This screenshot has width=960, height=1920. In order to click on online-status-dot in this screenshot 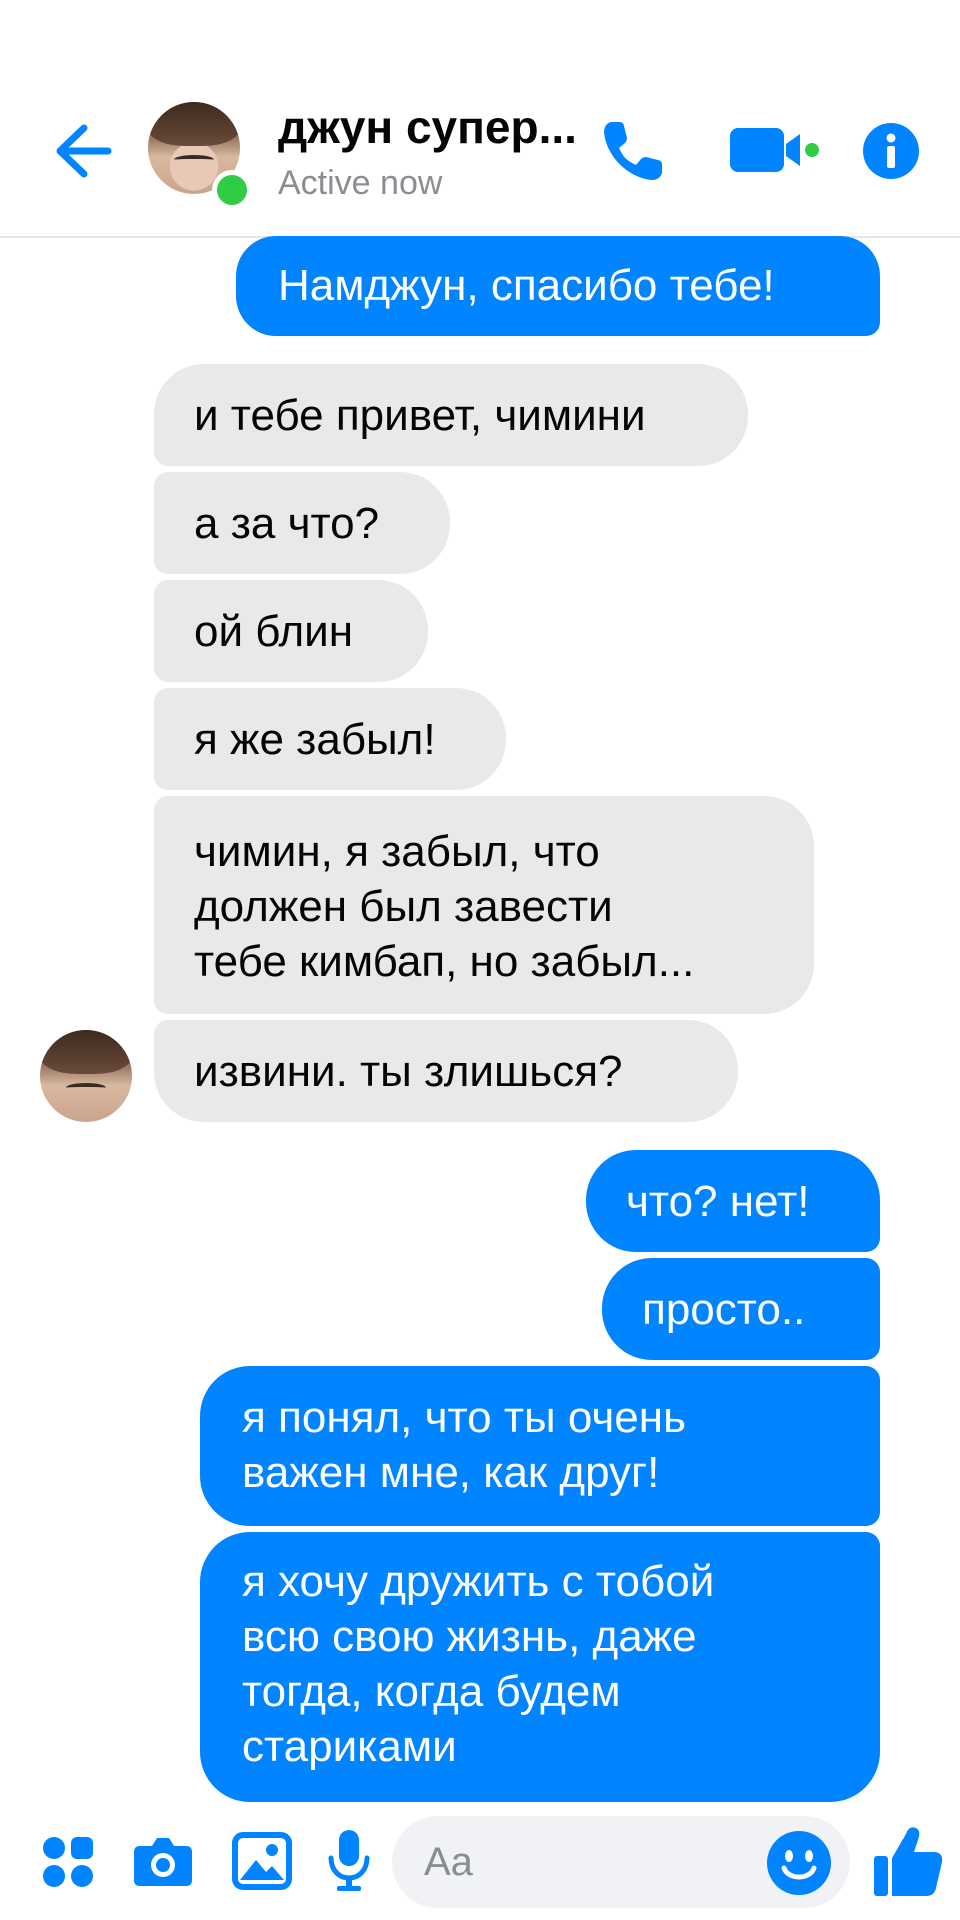, I will do `click(232, 190)`.